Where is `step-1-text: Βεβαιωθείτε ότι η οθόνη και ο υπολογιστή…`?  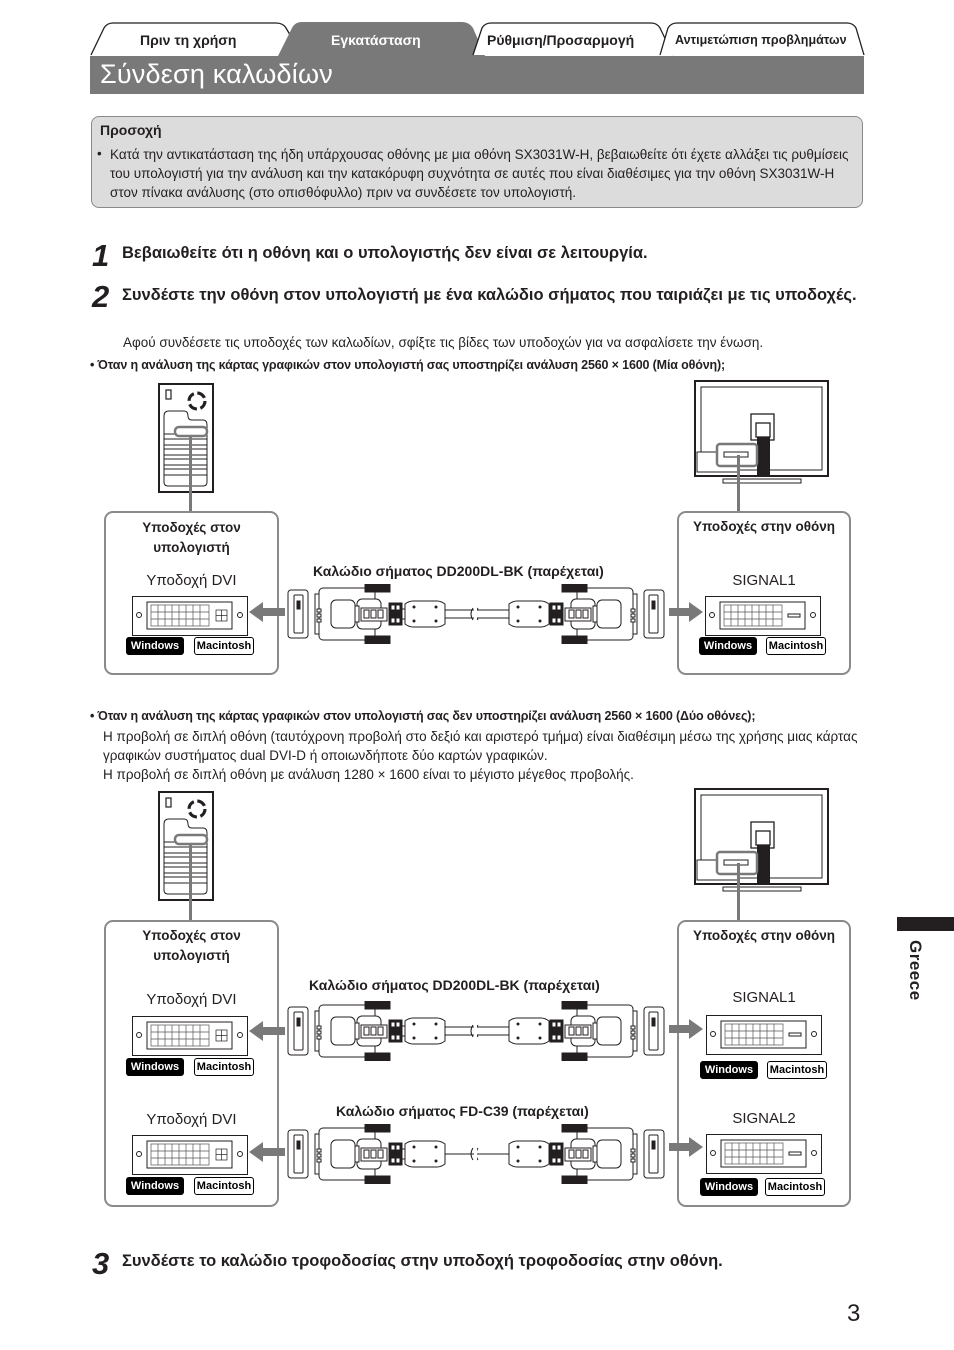 step-1-text: Βεβαιωθείτε ότι η οθόνη και ο υπολογιστή… is located at coordinates (385, 253).